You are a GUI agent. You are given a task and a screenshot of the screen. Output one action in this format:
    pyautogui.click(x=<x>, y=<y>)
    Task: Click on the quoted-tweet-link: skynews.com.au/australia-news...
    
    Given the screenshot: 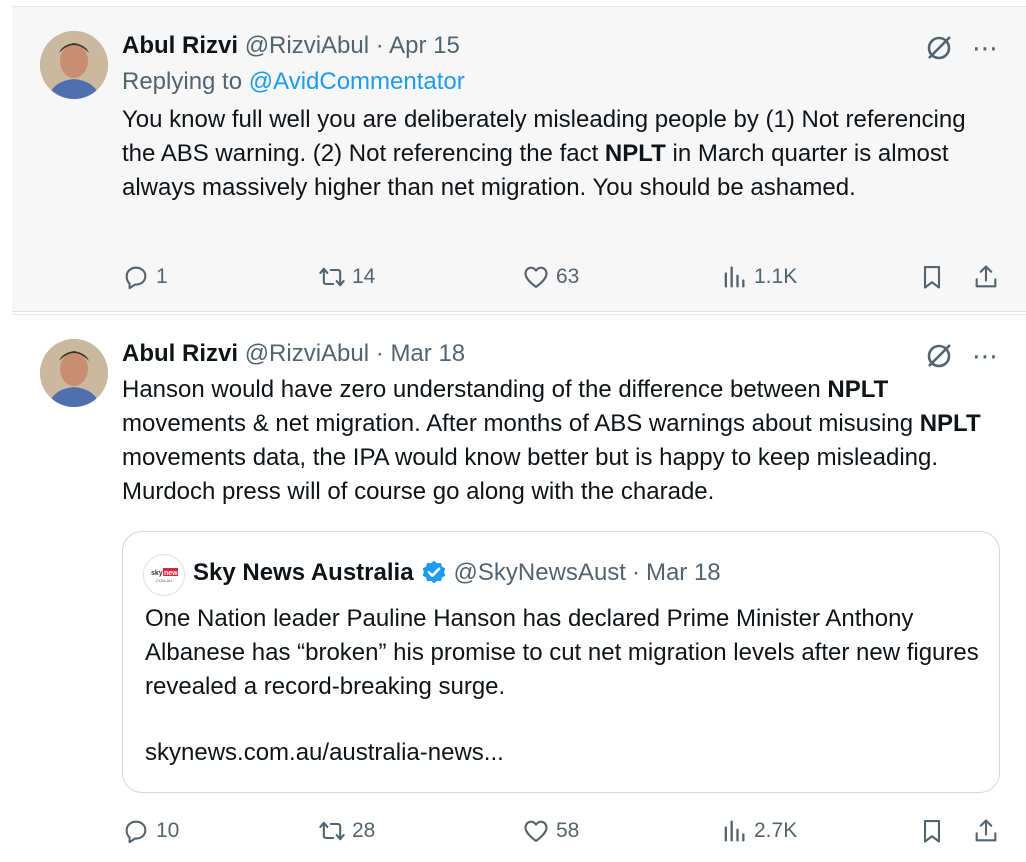 What is the action you would take?
    pyautogui.click(x=324, y=753)
    